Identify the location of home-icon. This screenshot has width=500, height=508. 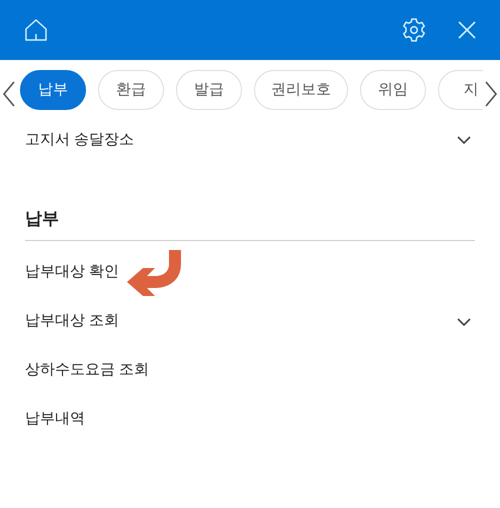
(36, 30).